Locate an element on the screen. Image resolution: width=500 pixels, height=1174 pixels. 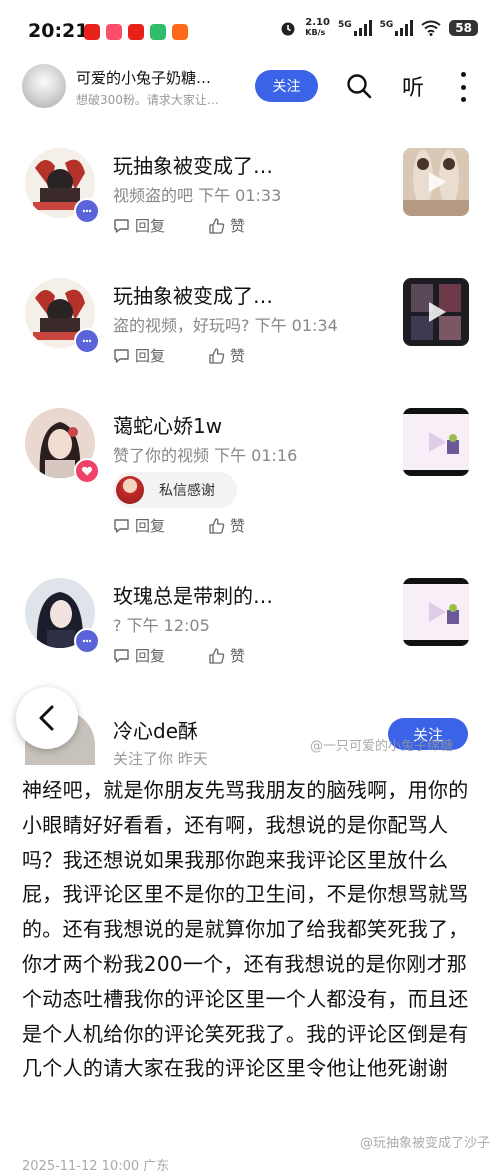
notification-row: 玩抽象被变成了… 盗的视频，好玩吗? 下午 01:34 回复 赞 is located at coordinates (250, 323).